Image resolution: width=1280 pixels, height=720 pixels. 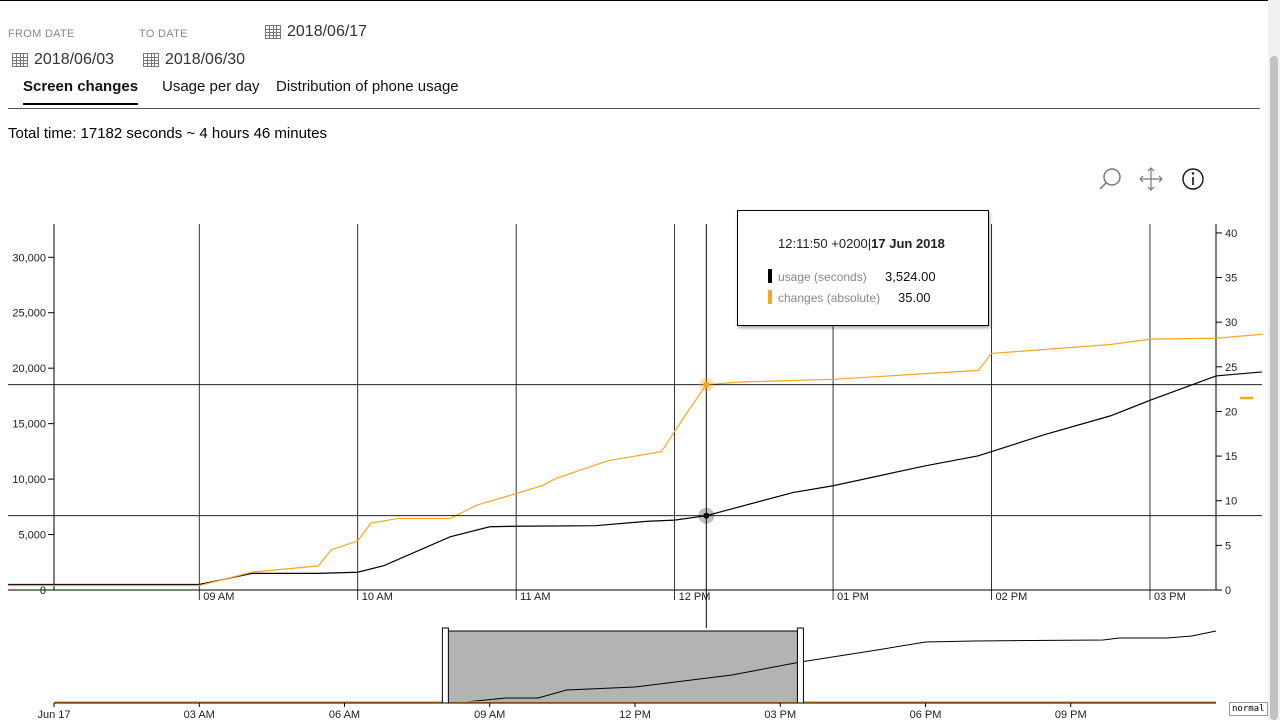 What do you see at coordinates (344, 714) in the screenshot?
I see `navigator-tick-label: 06 AM` at bounding box center [344, 714].